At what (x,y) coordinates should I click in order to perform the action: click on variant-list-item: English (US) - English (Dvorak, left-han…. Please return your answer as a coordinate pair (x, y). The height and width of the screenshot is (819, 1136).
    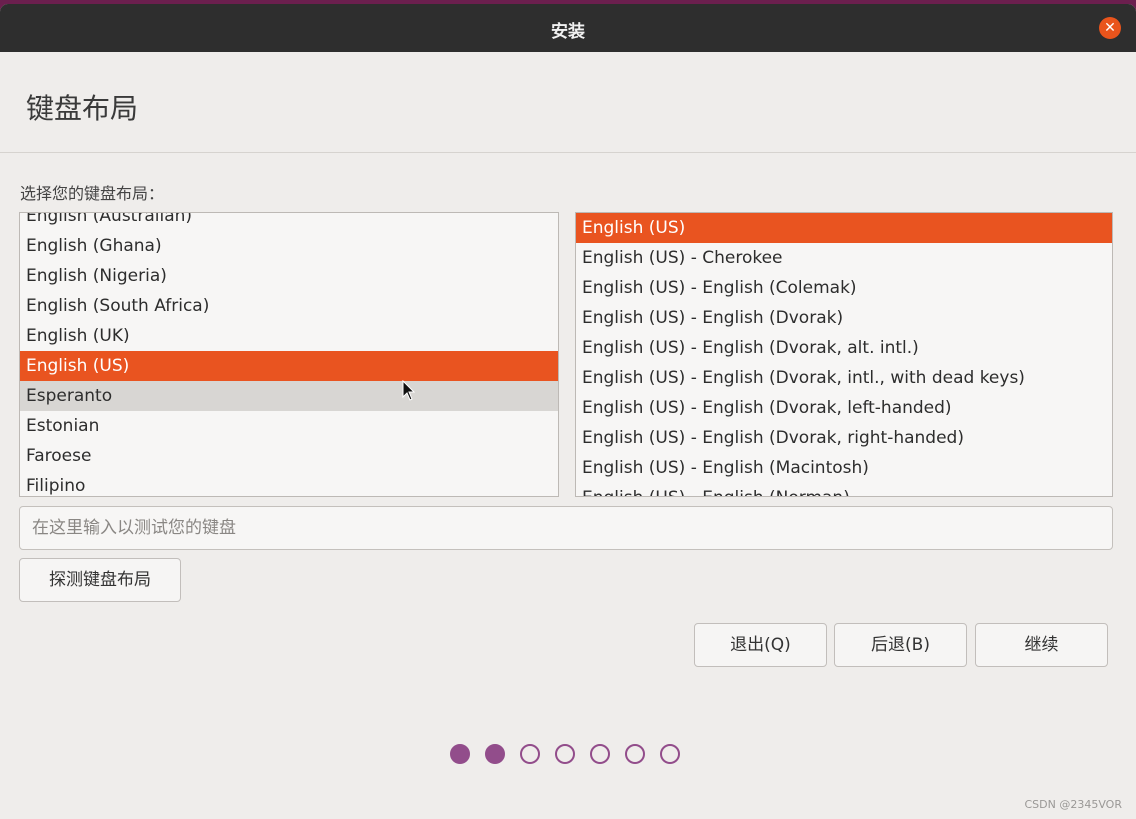
    Looking at the image, I should click on (844, 408).